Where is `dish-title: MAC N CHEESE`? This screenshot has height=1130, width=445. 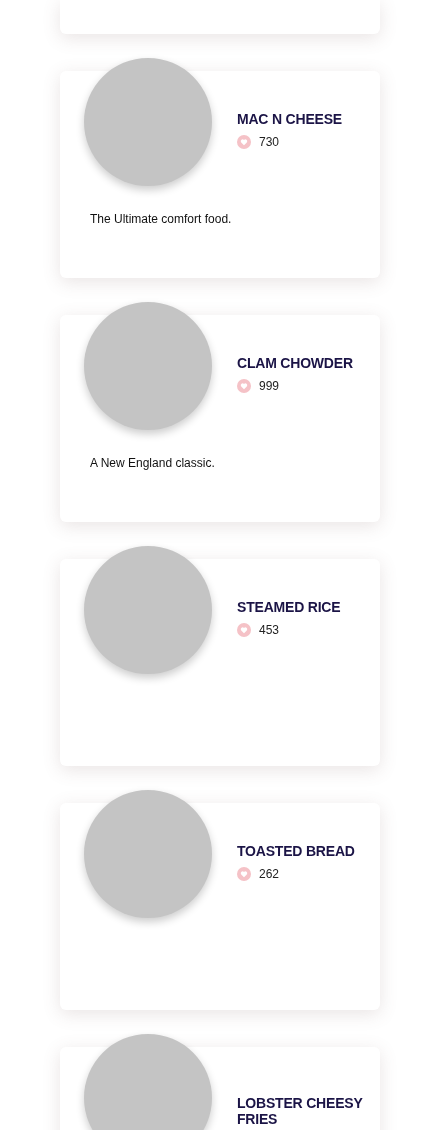
dish-title: MAC N CHEESE is located at coordinates (289, 119).